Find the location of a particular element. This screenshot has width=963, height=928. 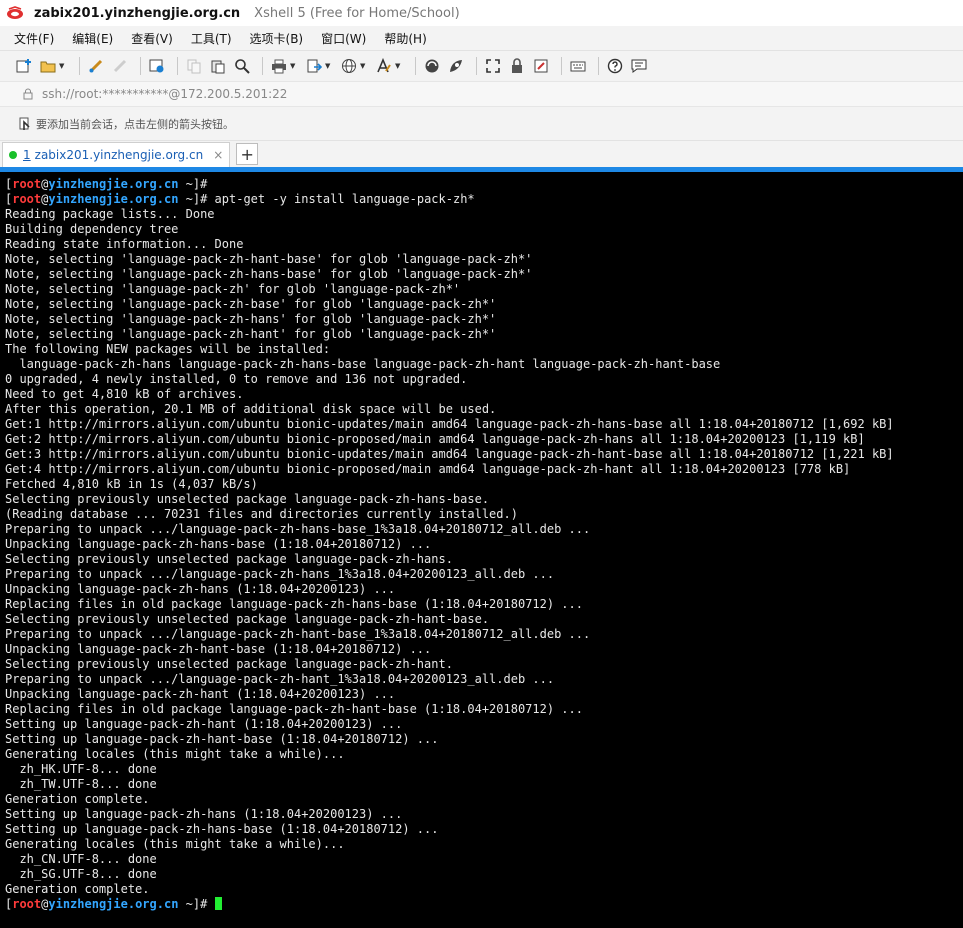

terminal-text: apt-get -y install language-pack-zh* is located at coordinates (341, 199).